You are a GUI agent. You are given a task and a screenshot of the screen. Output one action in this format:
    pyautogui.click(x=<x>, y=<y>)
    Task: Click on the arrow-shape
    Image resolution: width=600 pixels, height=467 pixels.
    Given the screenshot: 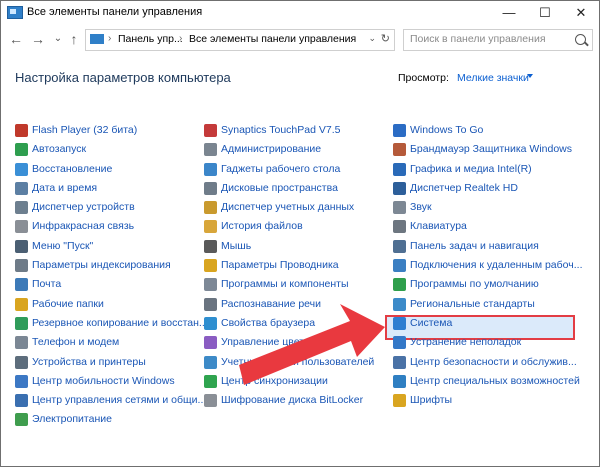 What is the action you would take?
    pyautogui.click(x=312, y=344)
    